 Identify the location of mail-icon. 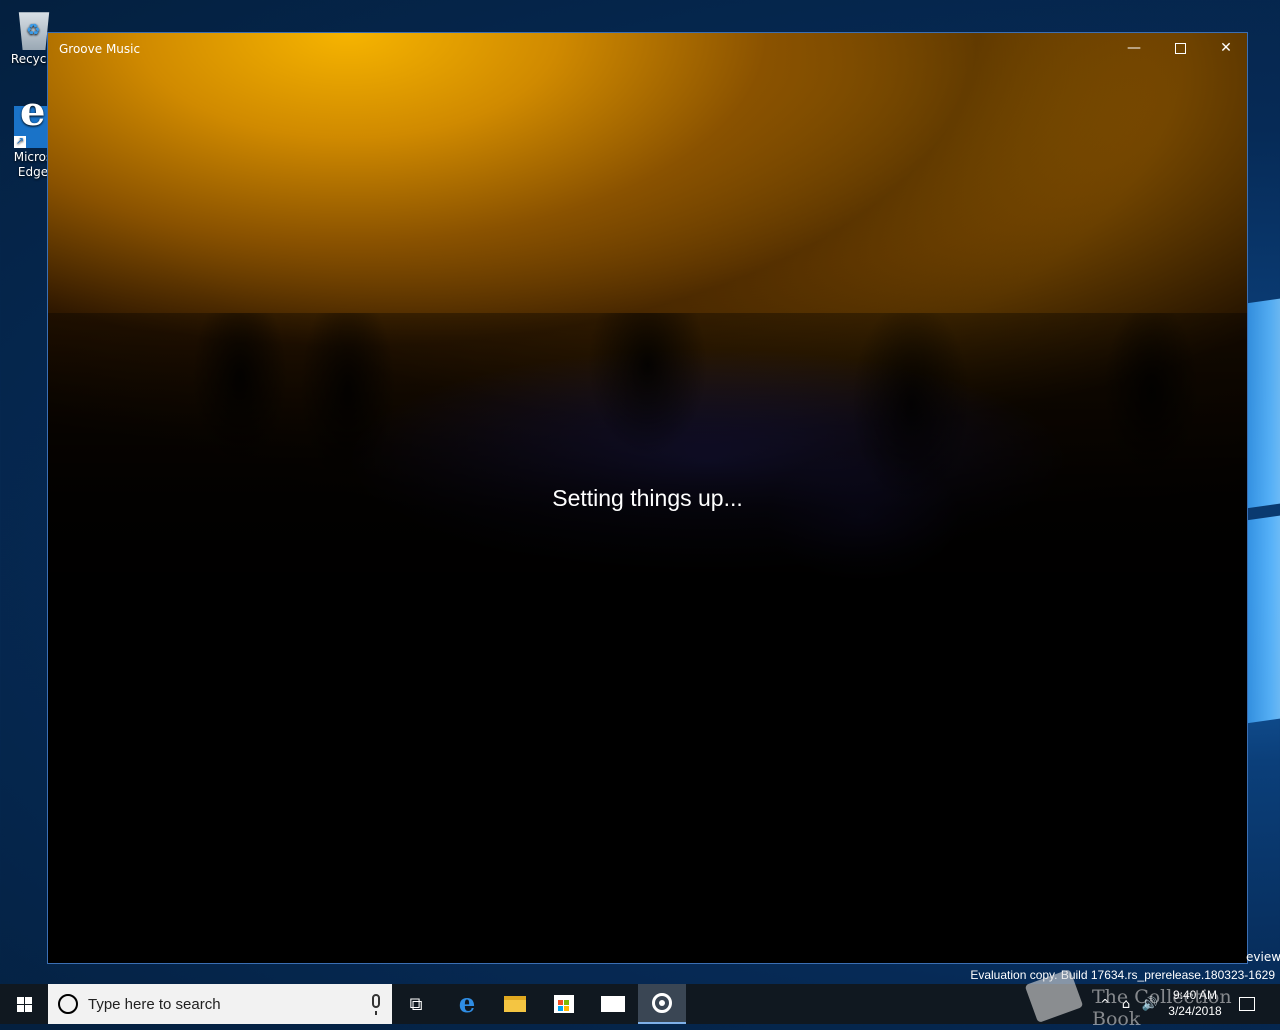
(613, 1004).